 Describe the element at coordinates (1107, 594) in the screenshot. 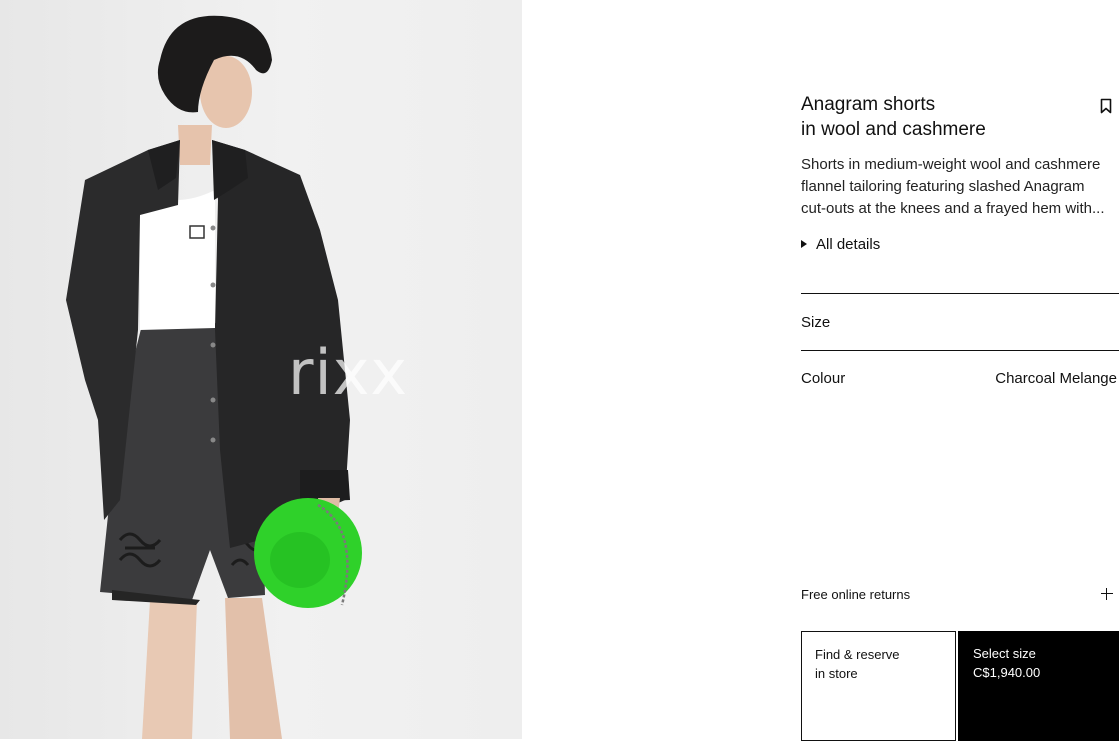

I see `plus-icon` at that location.